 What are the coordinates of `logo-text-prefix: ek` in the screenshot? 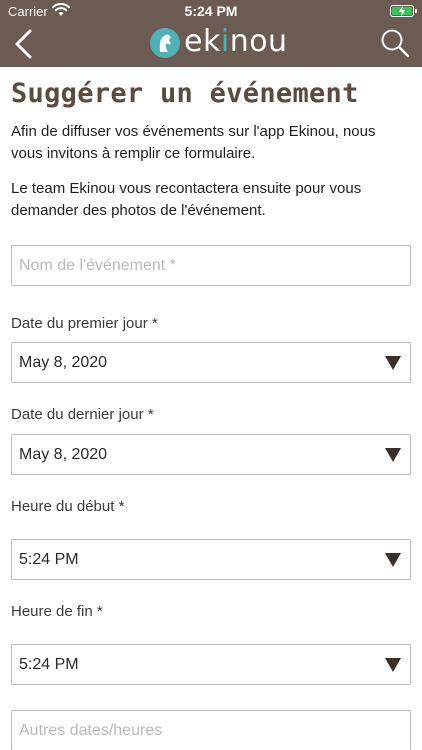 It's located at (202, 41).